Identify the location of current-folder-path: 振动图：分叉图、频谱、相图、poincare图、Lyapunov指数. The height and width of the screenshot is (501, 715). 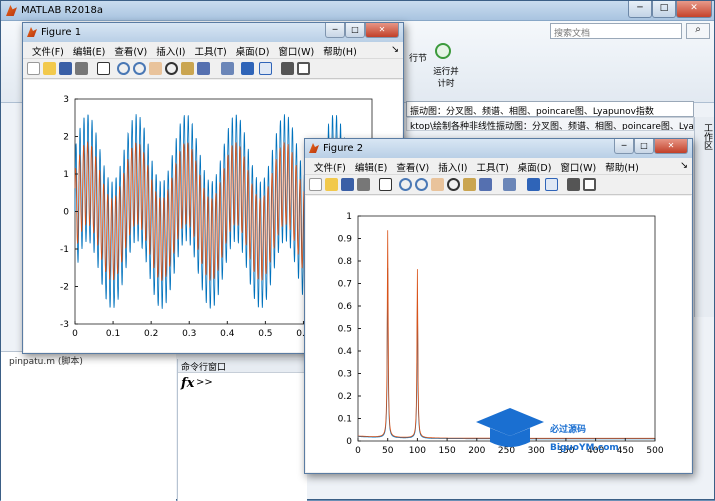
(550, 109).